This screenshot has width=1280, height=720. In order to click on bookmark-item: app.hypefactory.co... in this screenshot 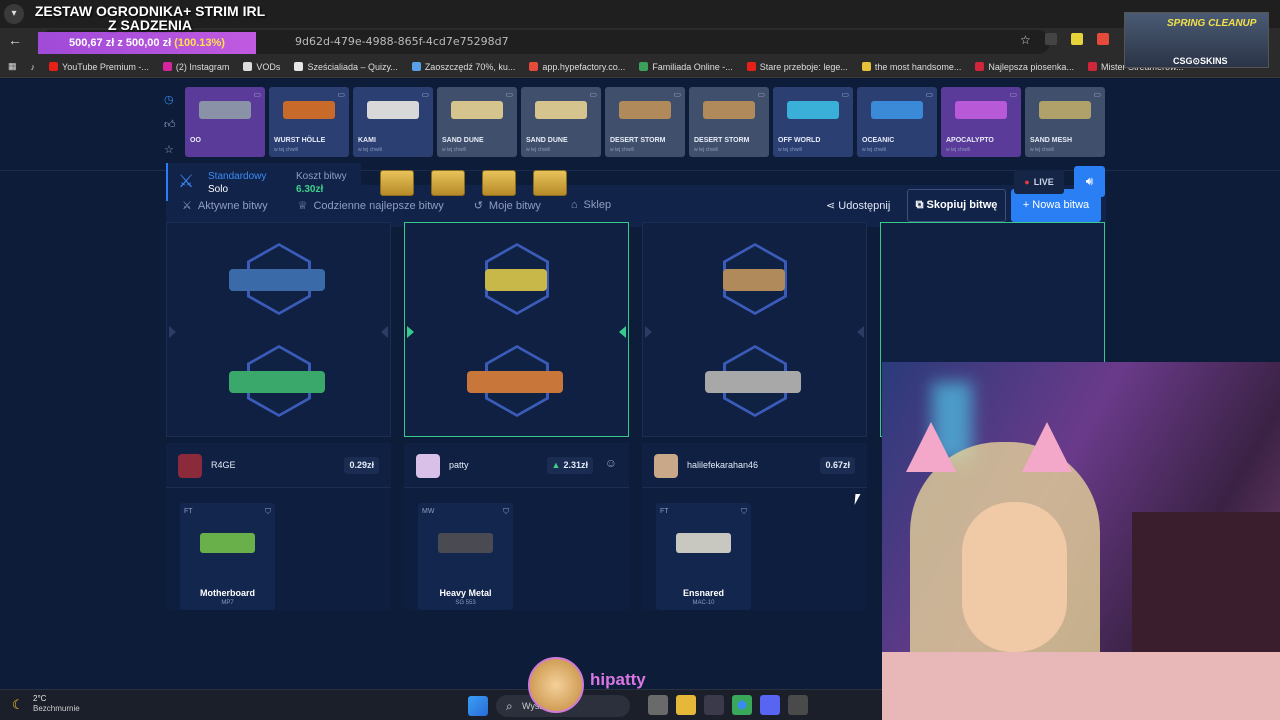, I will do `click(577, 67)`.